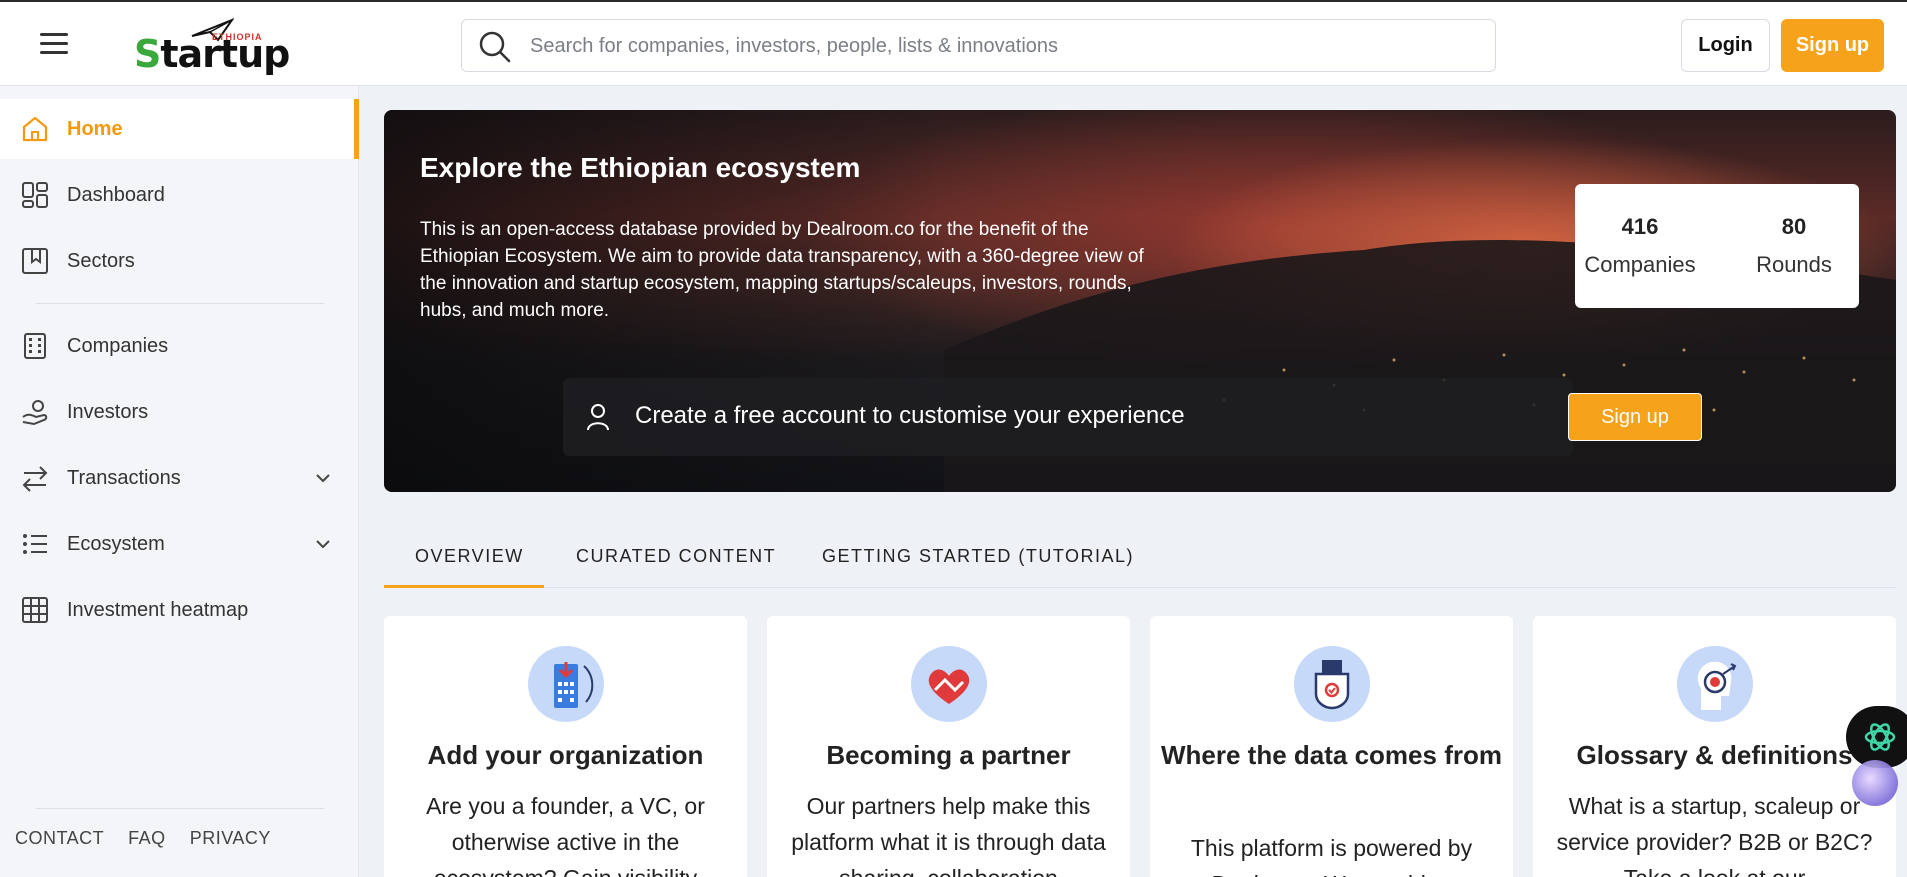  Describe the element at coordinates (948, 755) in the screenshot. I see `card-title: Becoming a partner` at that location.